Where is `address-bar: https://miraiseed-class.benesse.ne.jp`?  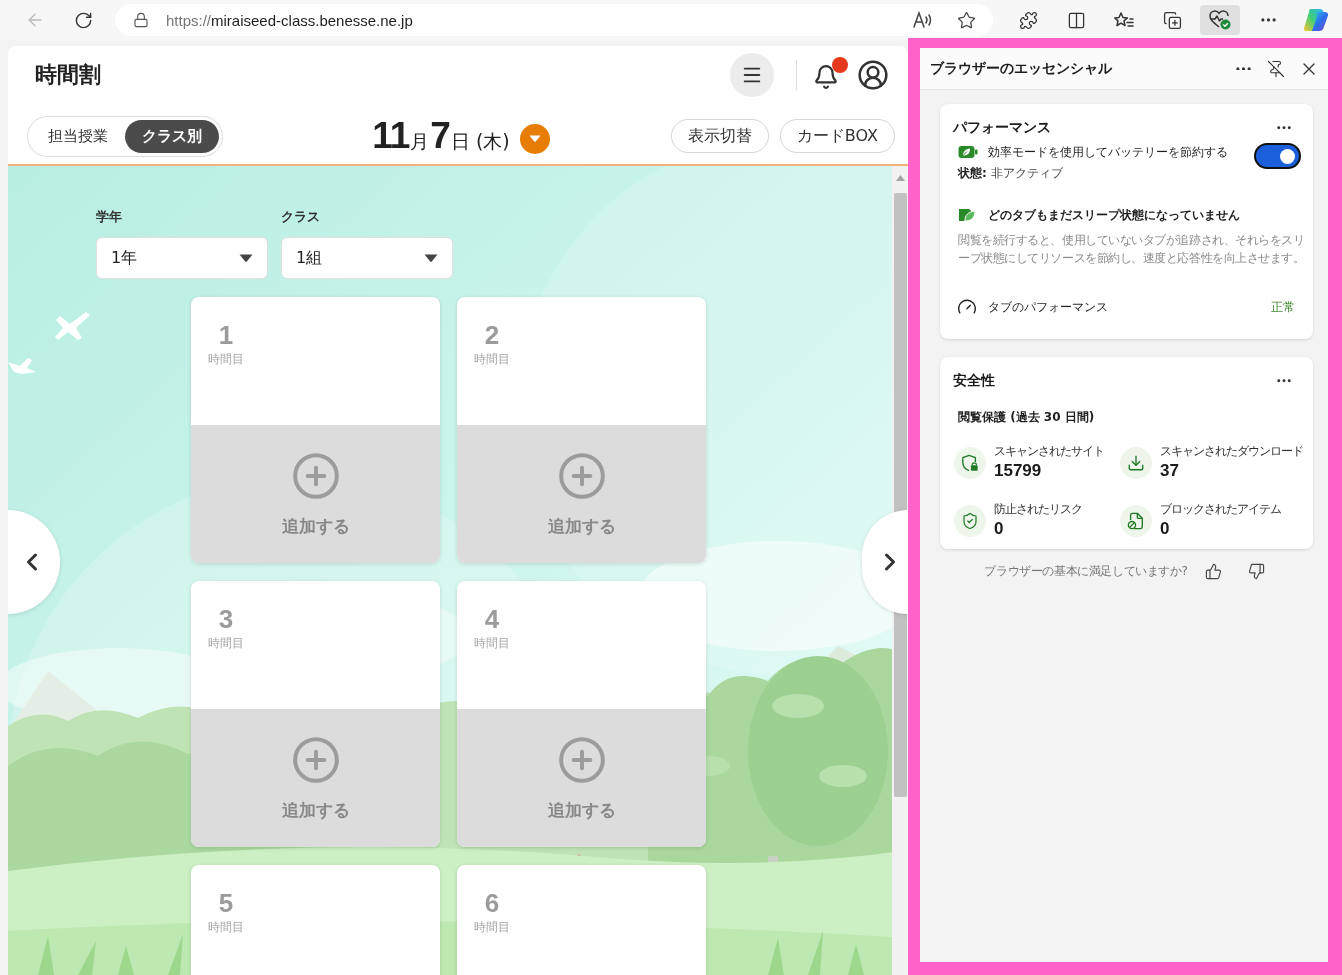
address-bar: https://miraiseed-class.benesse.ne.jp is located at coordinates (554, 20).